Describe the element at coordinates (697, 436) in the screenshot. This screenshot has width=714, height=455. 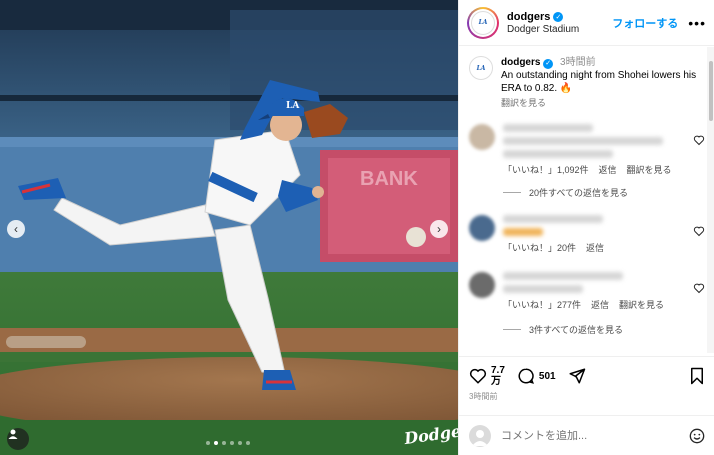
I see `emoji-icon` at that location.